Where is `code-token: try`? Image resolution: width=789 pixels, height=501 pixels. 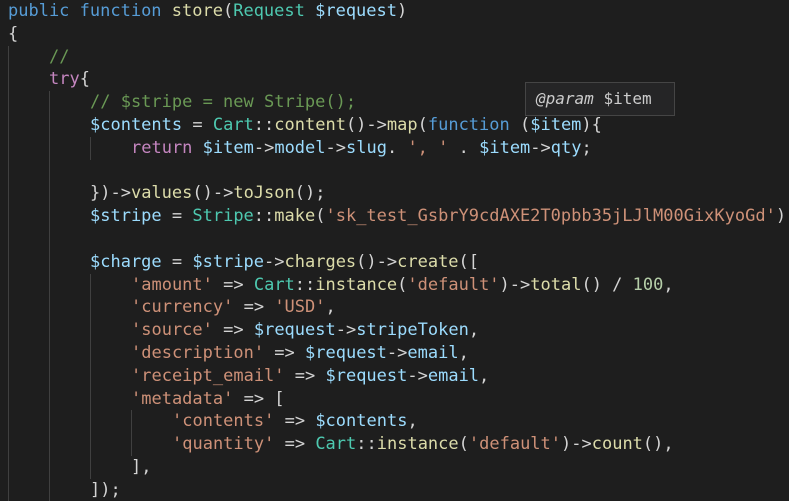
code-token: try is located at coordinates (64, 79).